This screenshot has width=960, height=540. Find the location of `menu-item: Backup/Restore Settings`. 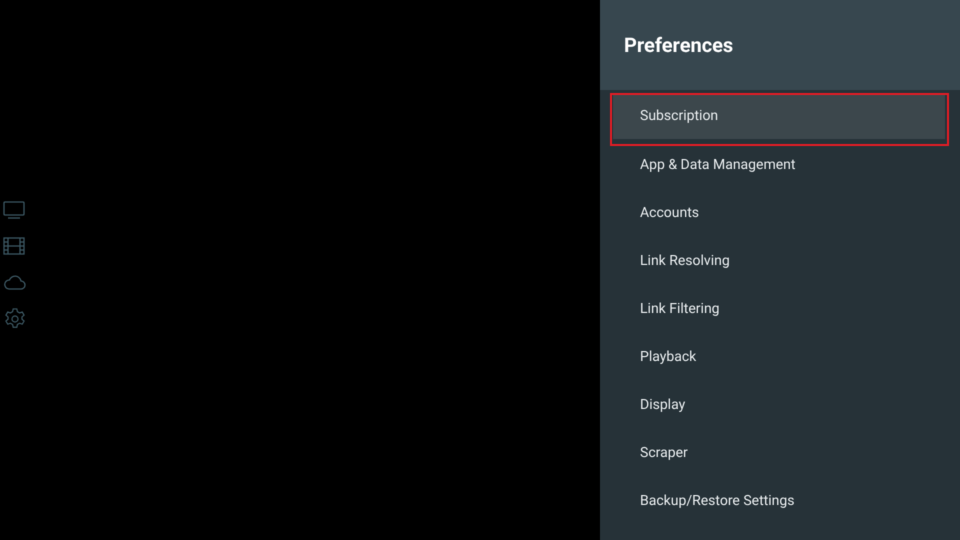

menu-item: Backup/Restore Settings is located at coordinates (779, 501).